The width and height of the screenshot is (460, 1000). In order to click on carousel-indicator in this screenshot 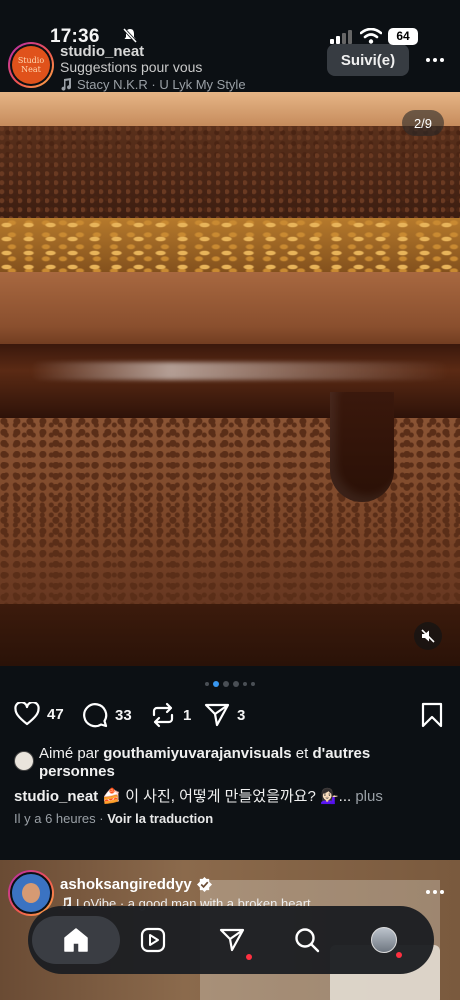, I will do `click(230, 684)`.